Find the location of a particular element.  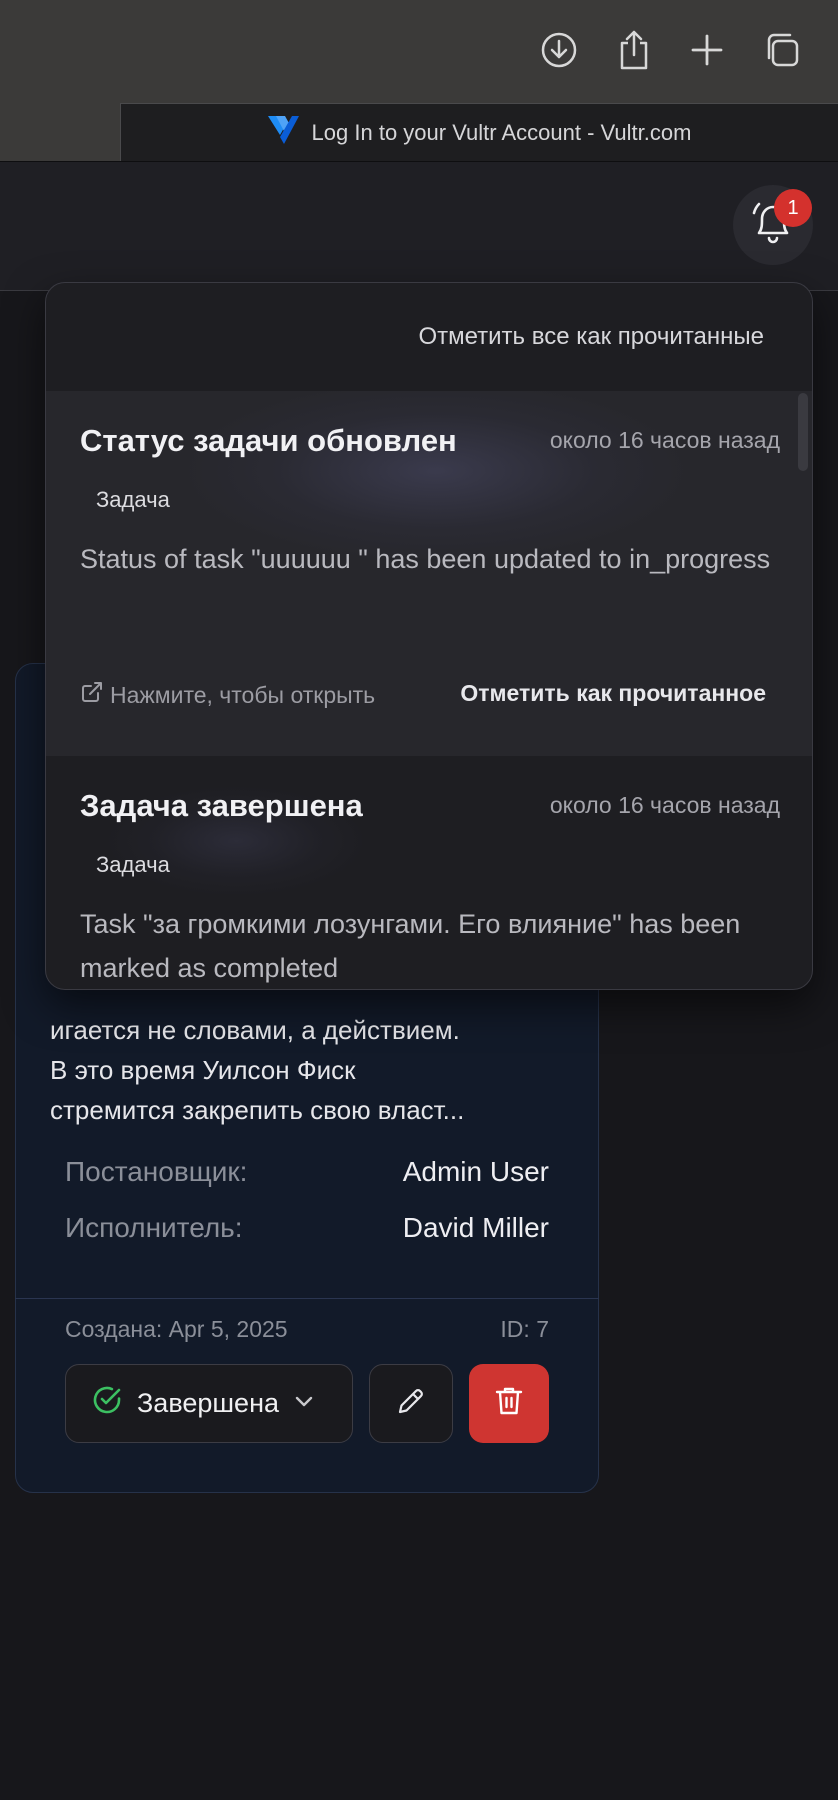

task-id: ID: 7 is located at coordinates (524, 1329).